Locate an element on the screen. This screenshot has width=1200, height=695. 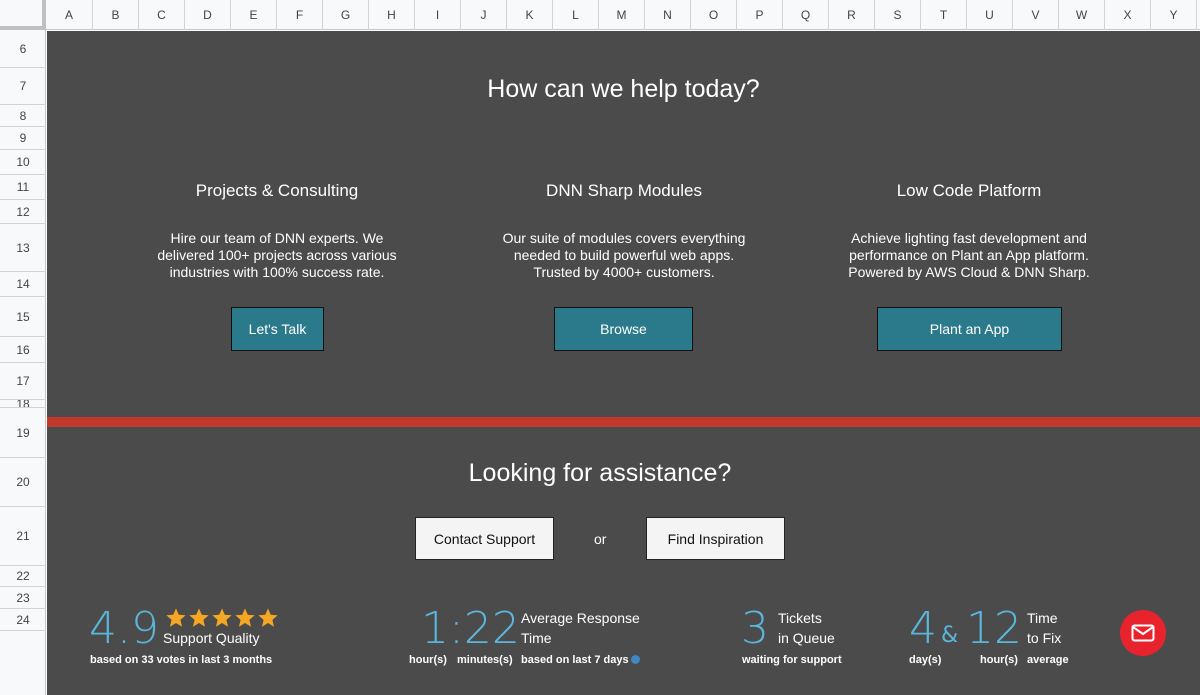
row-header-14: 14 is located at coordinates (23, 284).